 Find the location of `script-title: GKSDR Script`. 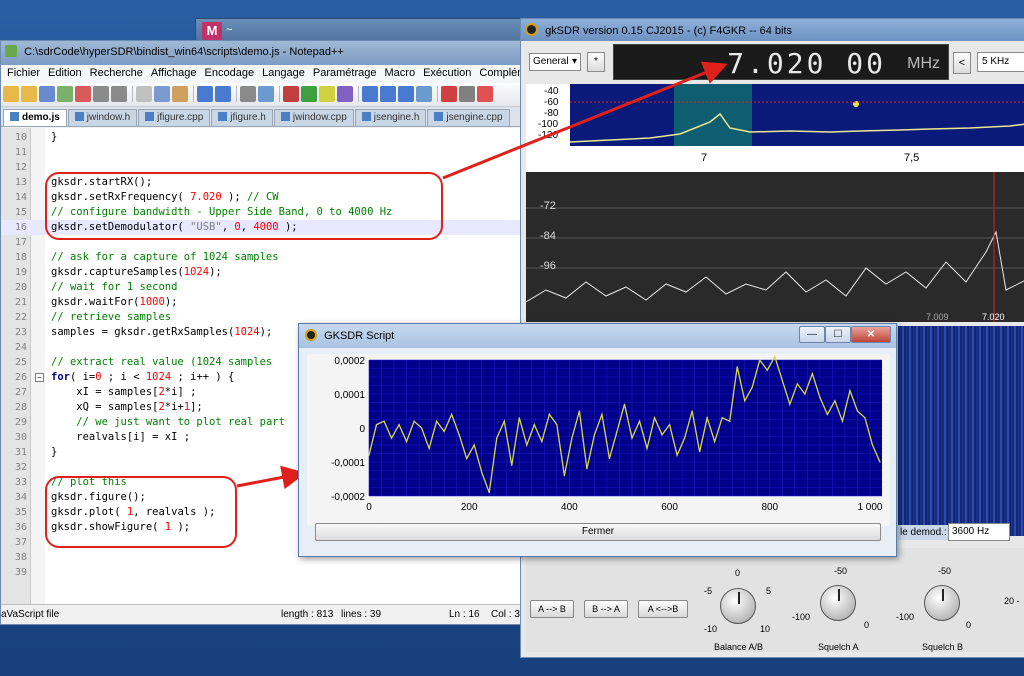

script-title: GKSDR Script is located at coordinates (359, 336).